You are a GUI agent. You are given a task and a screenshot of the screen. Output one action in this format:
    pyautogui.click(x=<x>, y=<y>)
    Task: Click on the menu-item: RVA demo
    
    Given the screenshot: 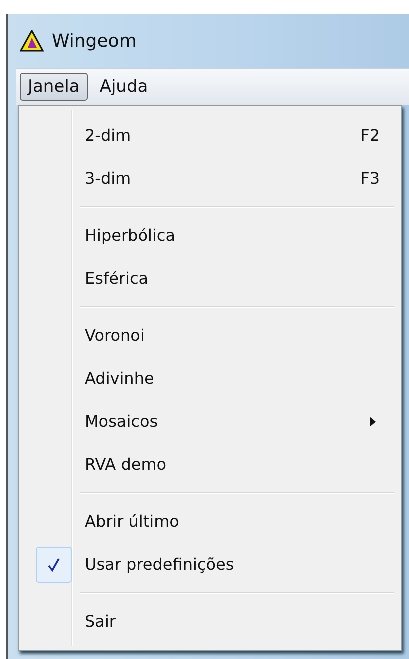 What is the action you would take?
    pyautogui.click(x=210, y=464)
    